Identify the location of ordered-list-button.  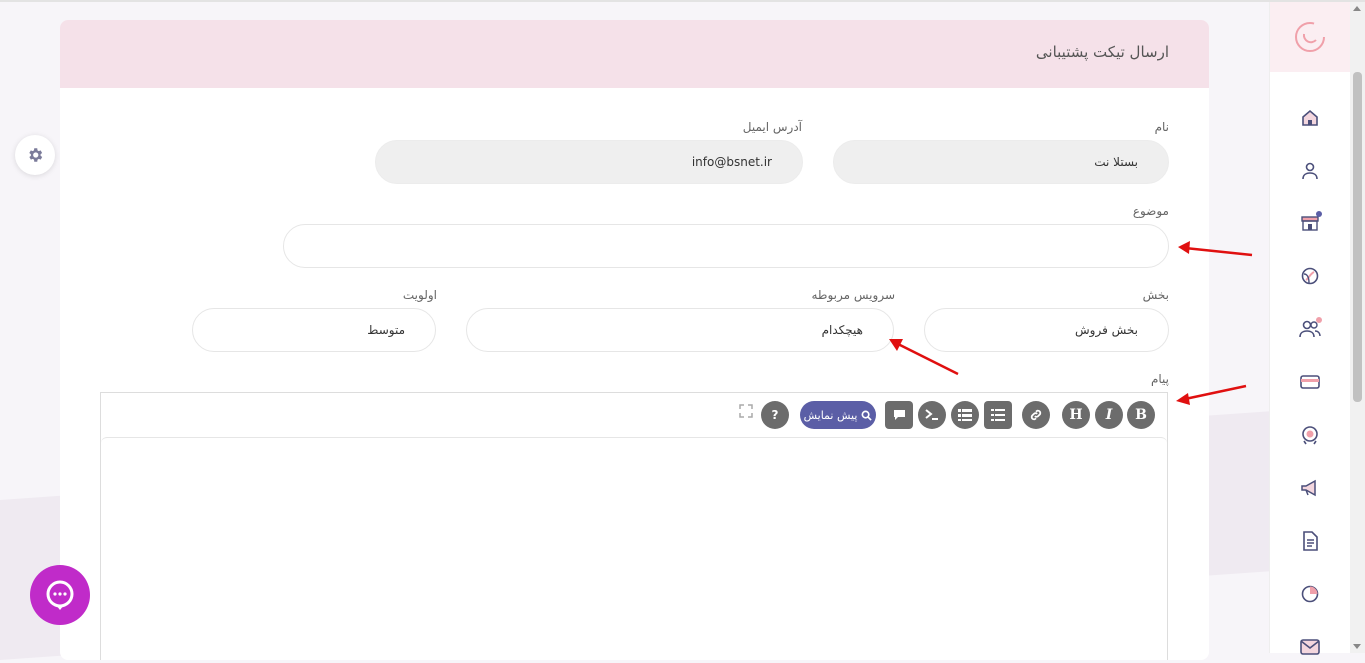
(965, 415).